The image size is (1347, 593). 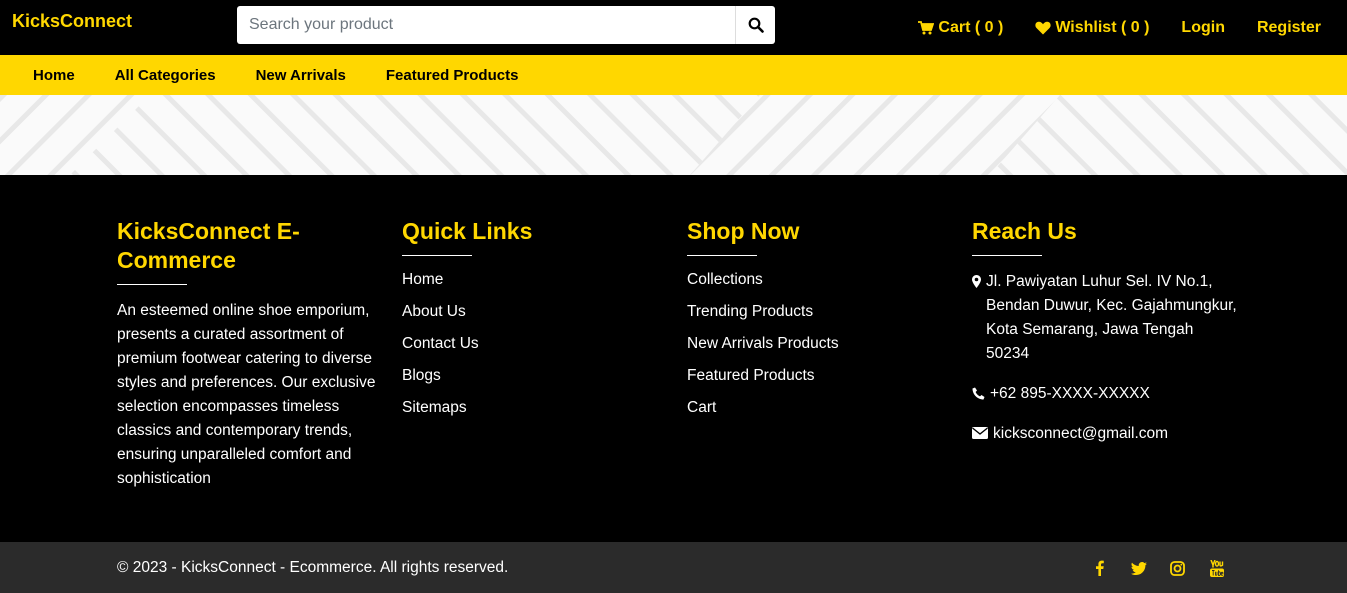 What do you see at coordinates (467, 231) in the screenshot?
I see `quick-links-title: Quick Links` at bounding box center [467, 231].